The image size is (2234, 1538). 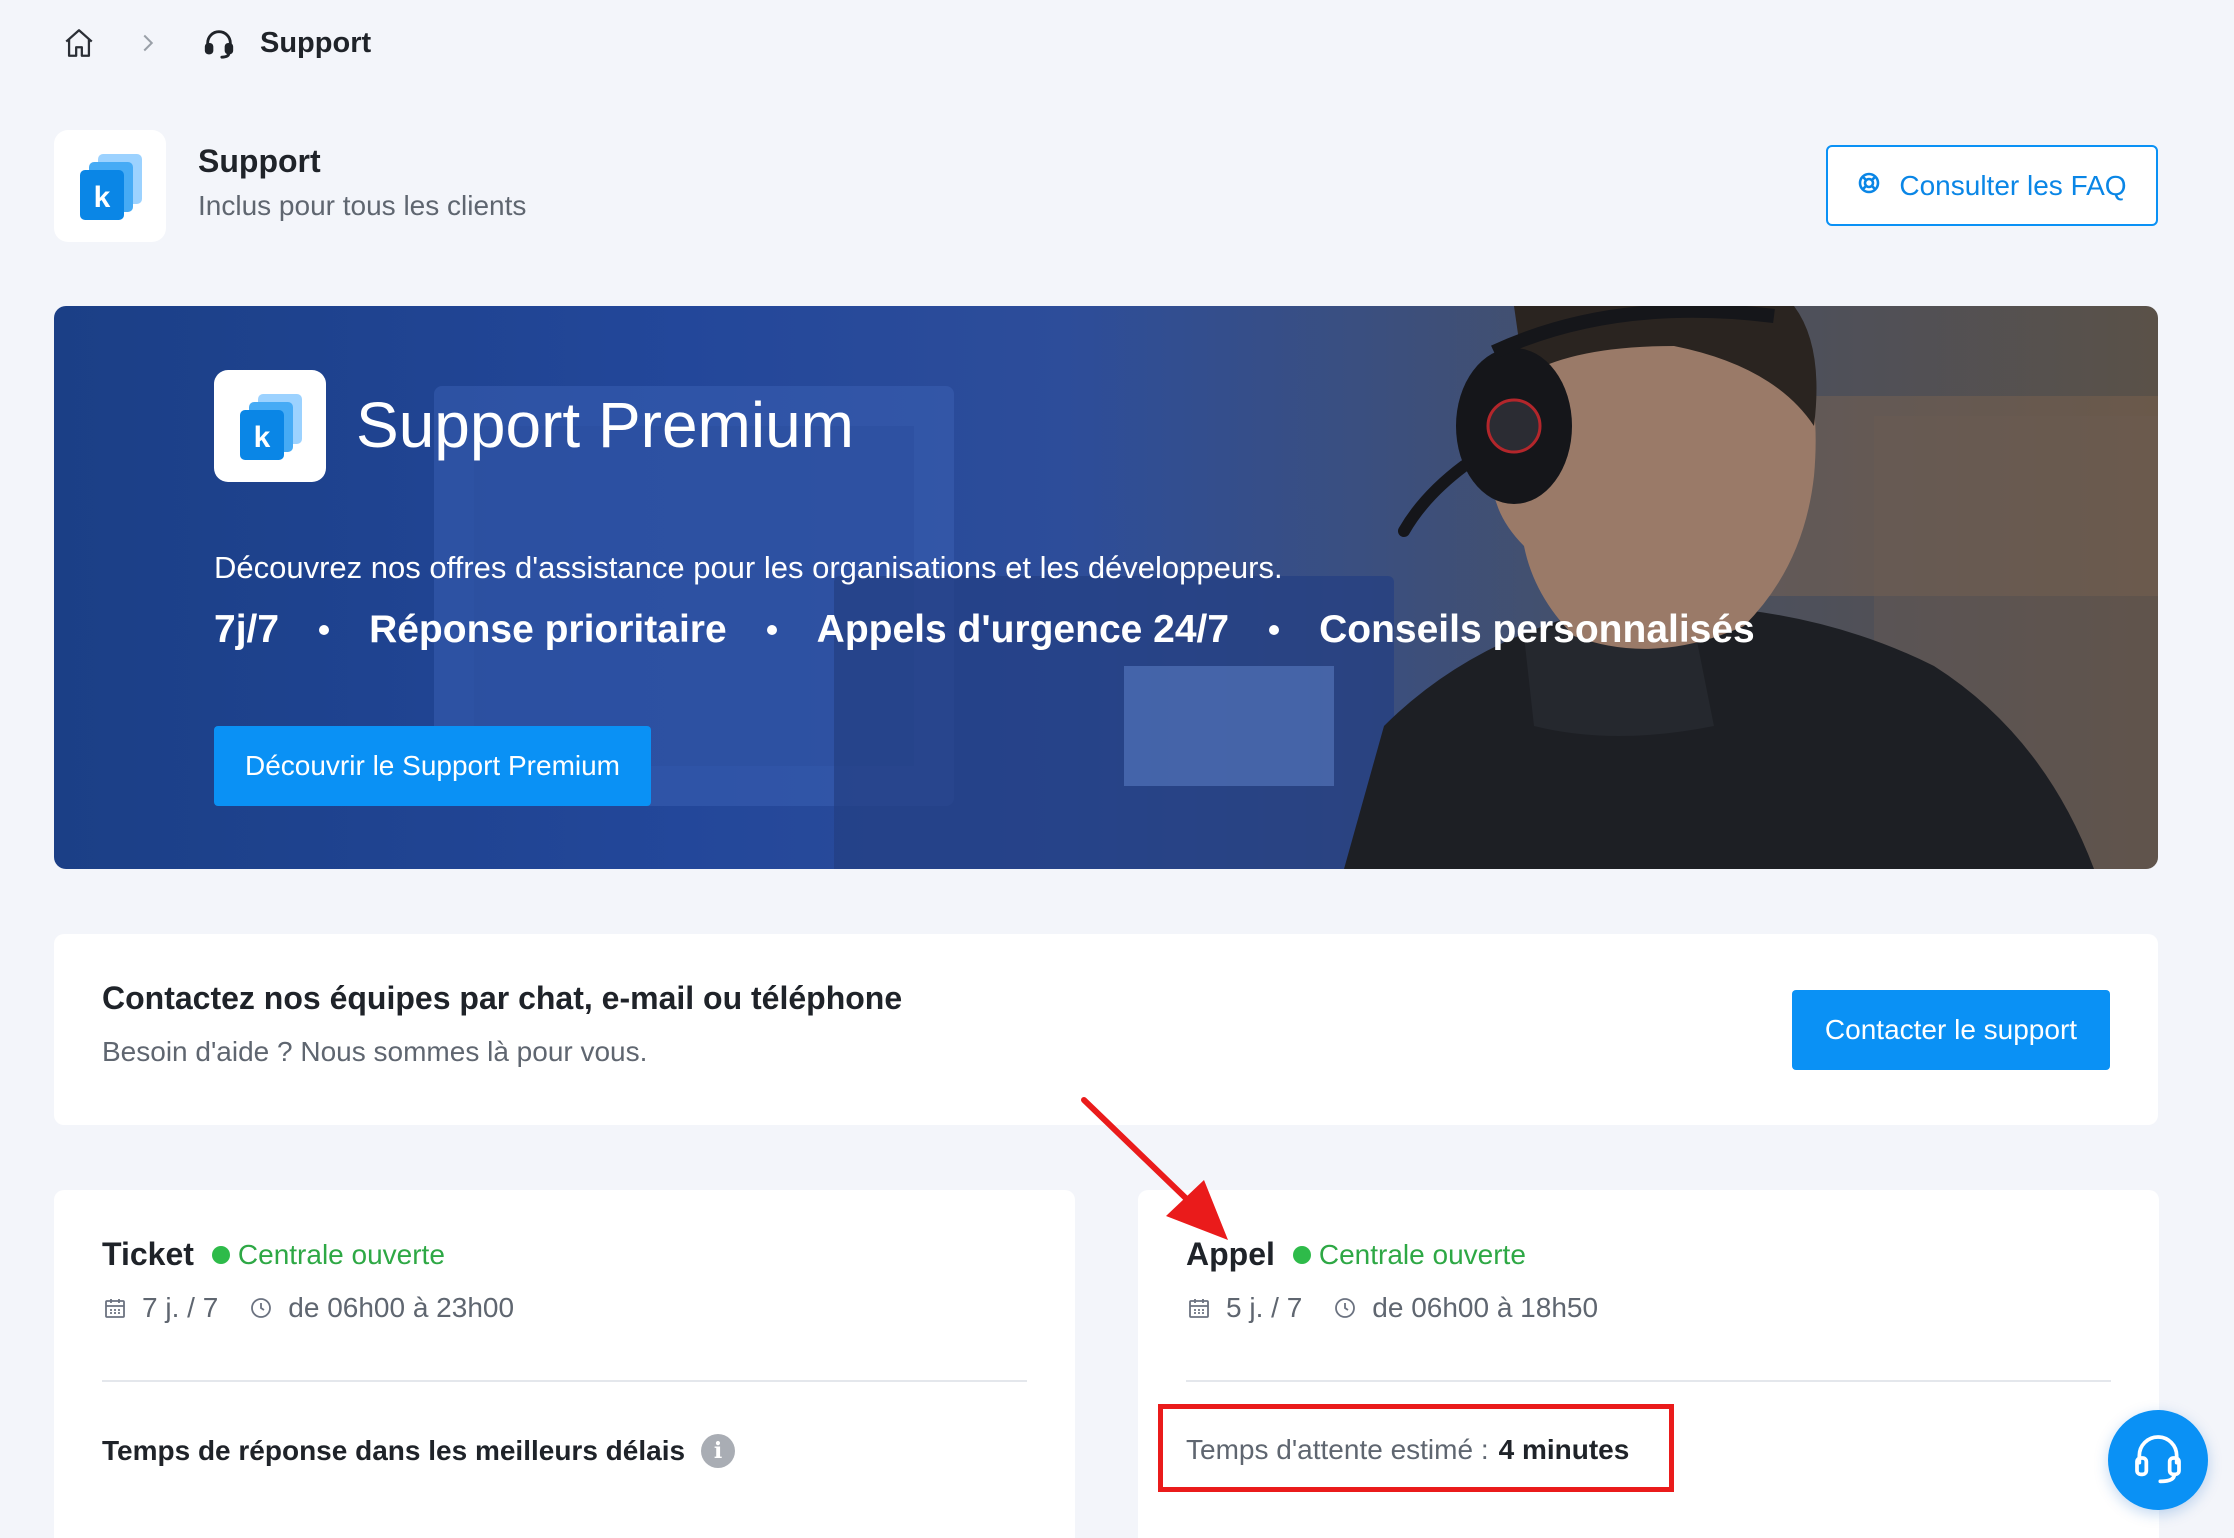 What do you see at coordinates (150, 43) in the screenshot?
I see `chevron-right-icon` at bounding box center [150, 43].